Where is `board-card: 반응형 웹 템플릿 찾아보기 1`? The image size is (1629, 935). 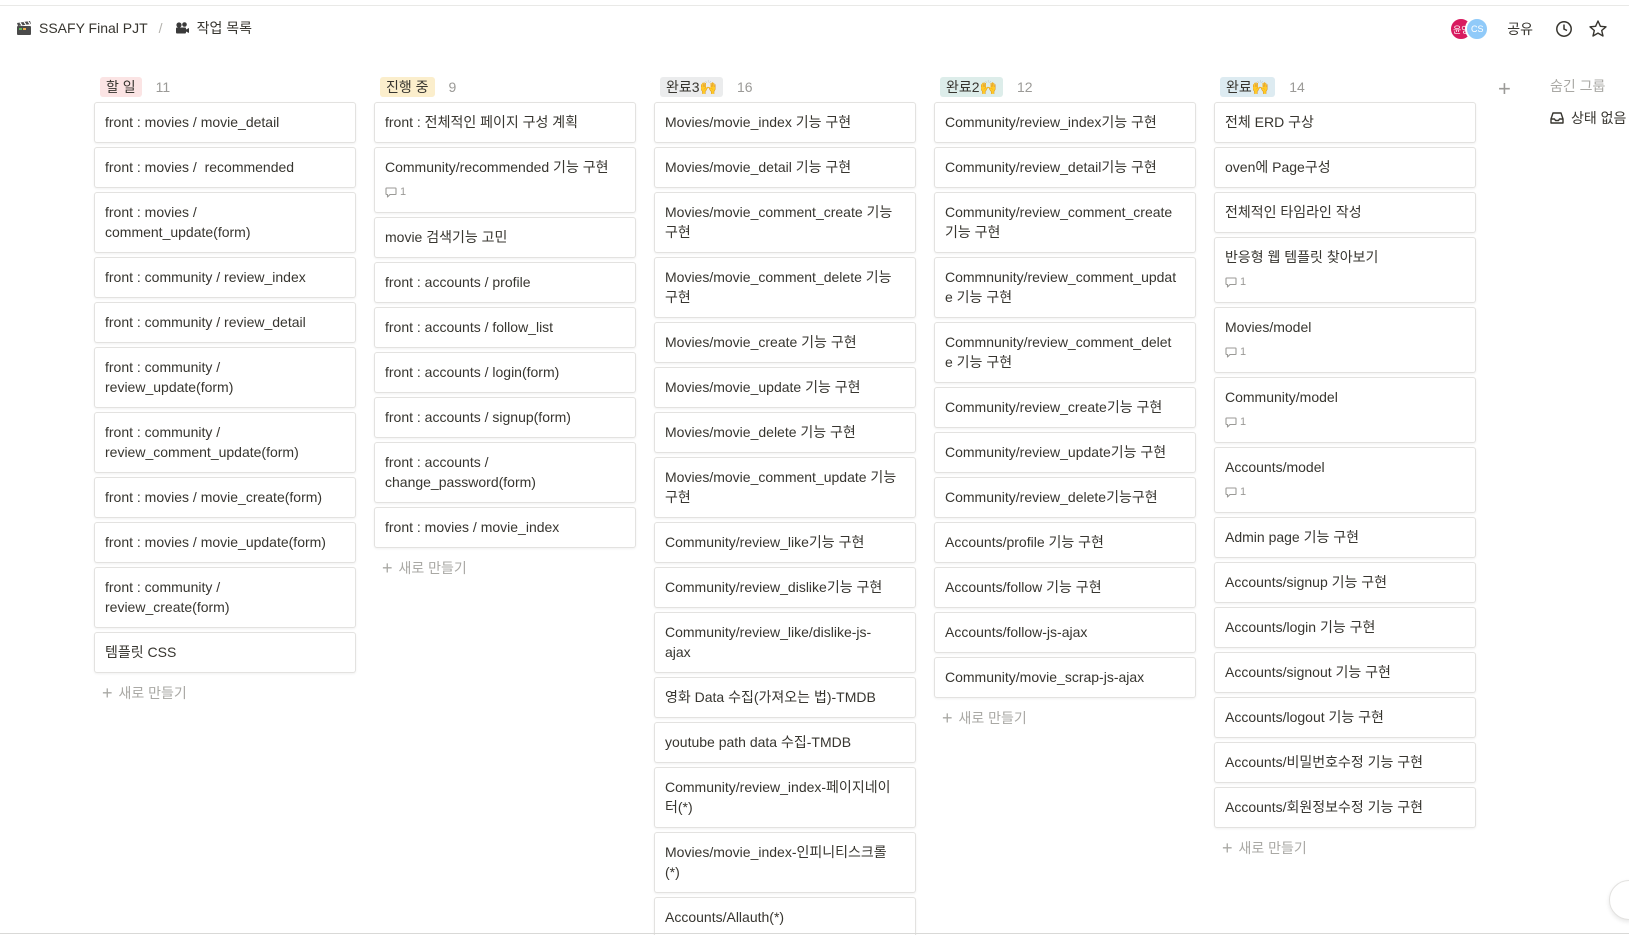 board-card: 반응형 웹 템플릿 찾아보기 1 is located at coordinates (1345, 270).